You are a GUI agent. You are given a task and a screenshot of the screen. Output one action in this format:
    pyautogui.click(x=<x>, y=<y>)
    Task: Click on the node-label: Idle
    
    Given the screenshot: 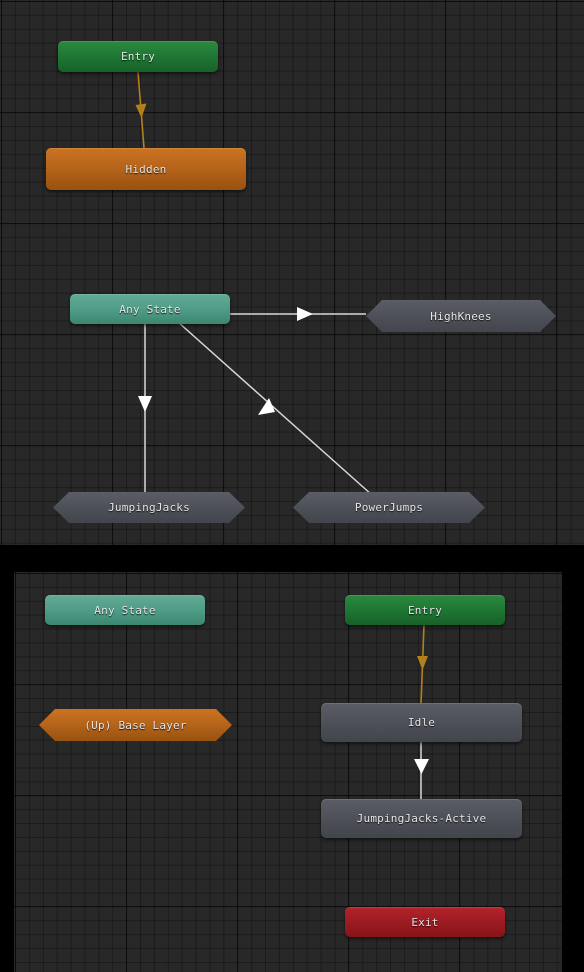 What is the action you would take?
    pyautogui.click(x=421, y=722)
    